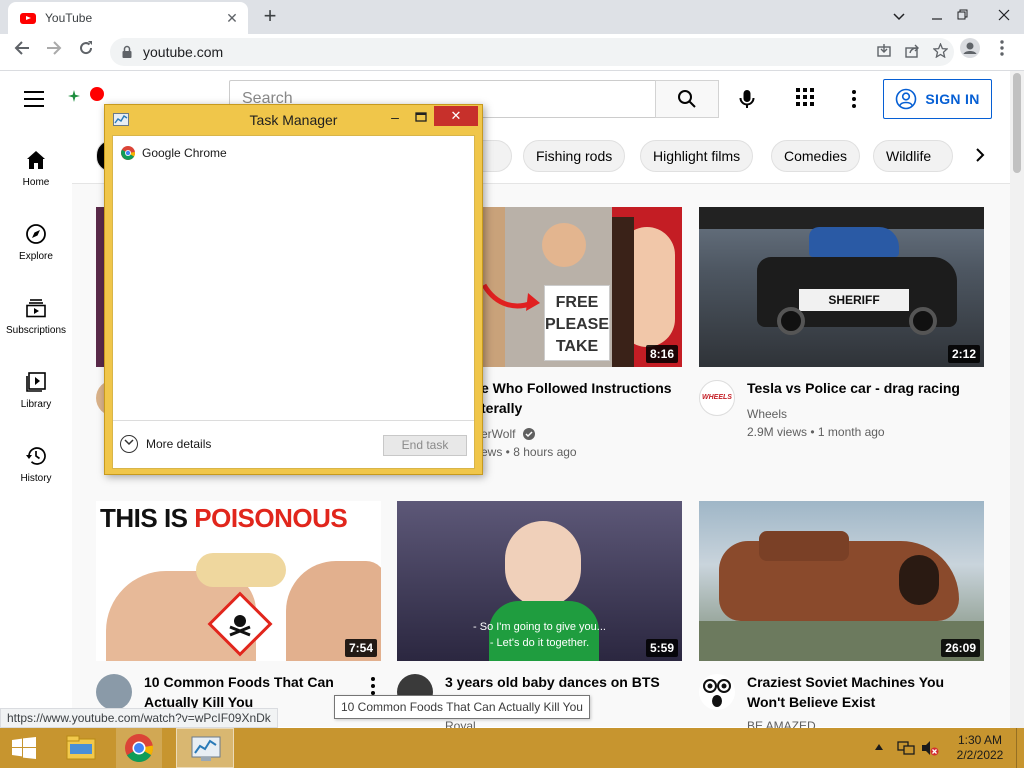 The image size is (1024, 768). I want to click on chrome-menu-button, so click(1002, 52).